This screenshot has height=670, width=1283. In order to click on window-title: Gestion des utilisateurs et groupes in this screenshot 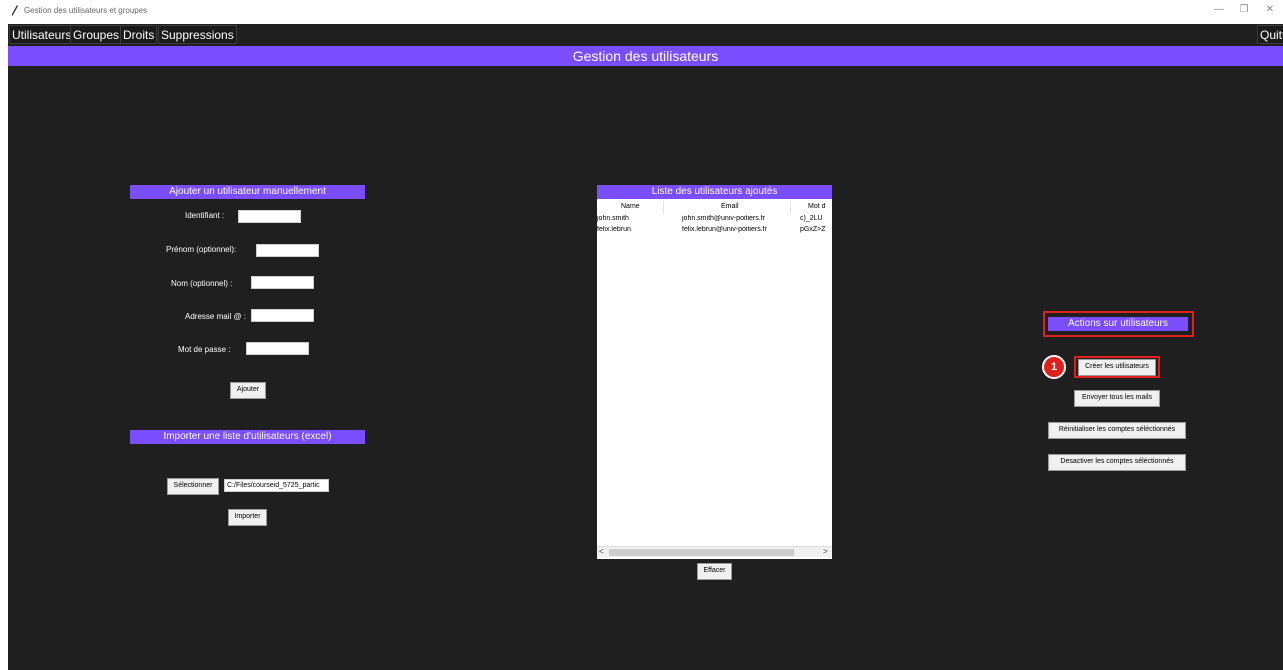, I will do `click(86, 10)`.